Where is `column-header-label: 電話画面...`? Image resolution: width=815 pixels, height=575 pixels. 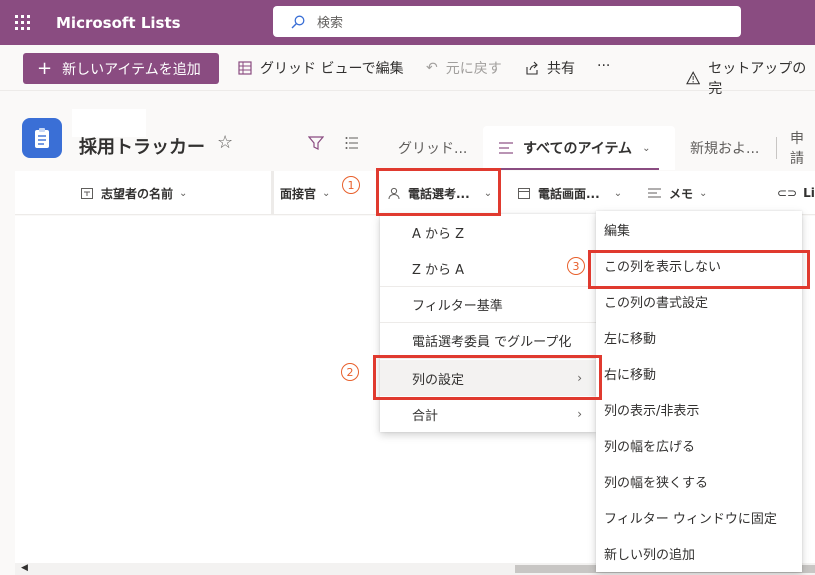 column-header-label: 電話画面... is located at coordinates (569, 193).